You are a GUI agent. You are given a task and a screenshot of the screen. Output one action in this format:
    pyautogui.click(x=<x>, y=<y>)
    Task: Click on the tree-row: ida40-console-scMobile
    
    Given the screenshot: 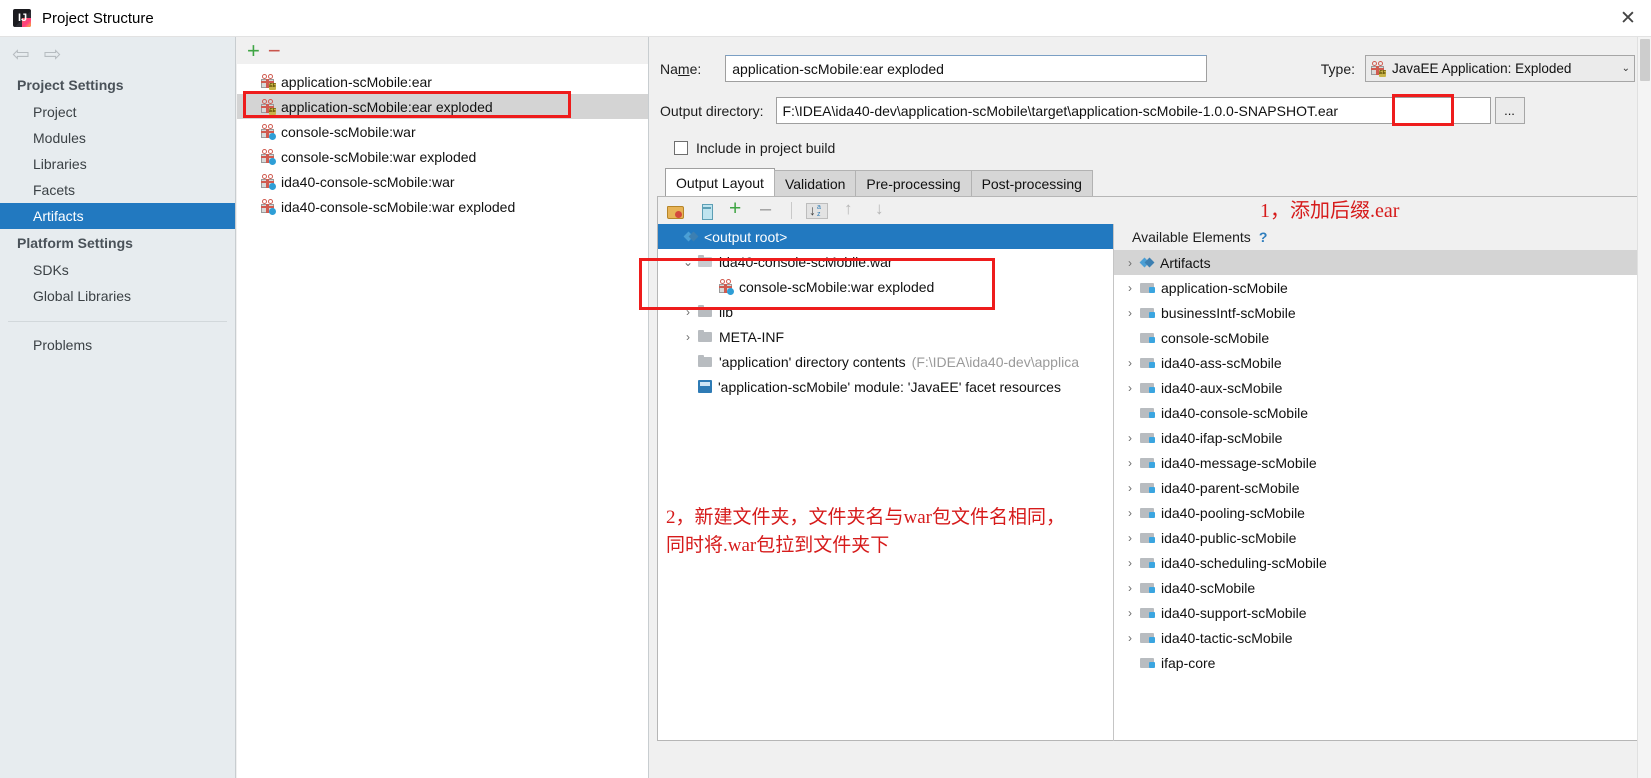 What is the action you would take?
    pyautogui.click(x=1378, y=412)
    